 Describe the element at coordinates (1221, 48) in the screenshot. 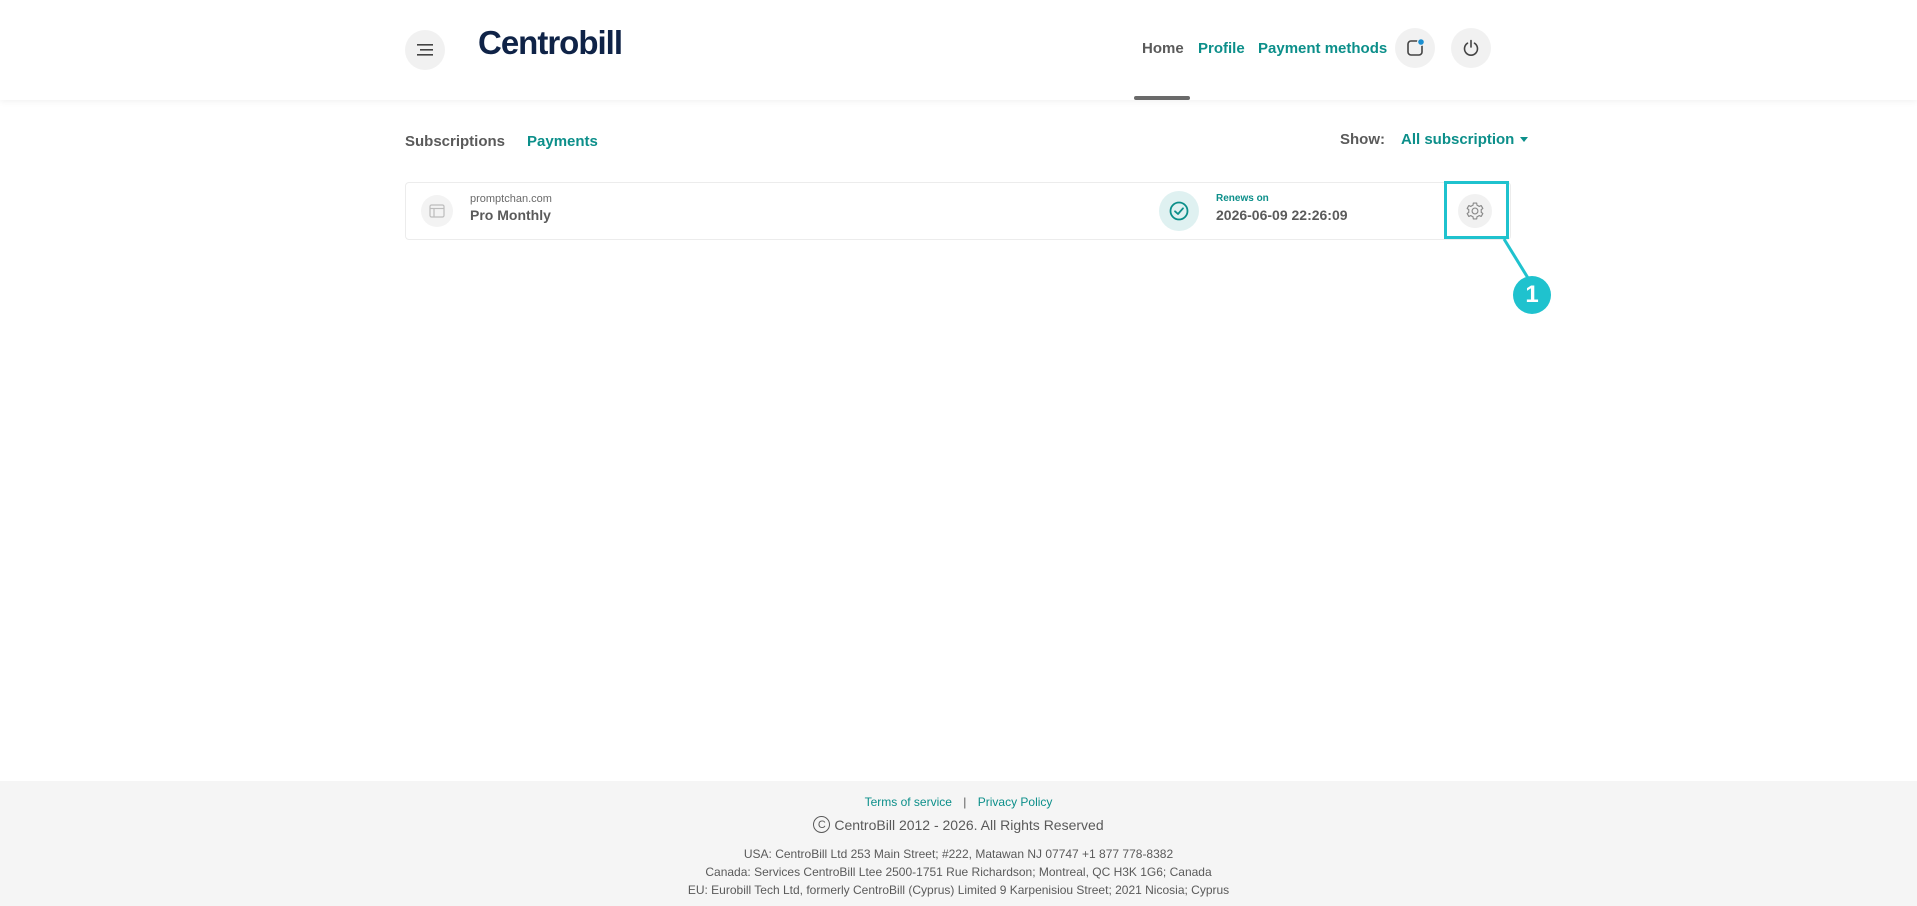

I see `nav-profile: Profile` at that location.